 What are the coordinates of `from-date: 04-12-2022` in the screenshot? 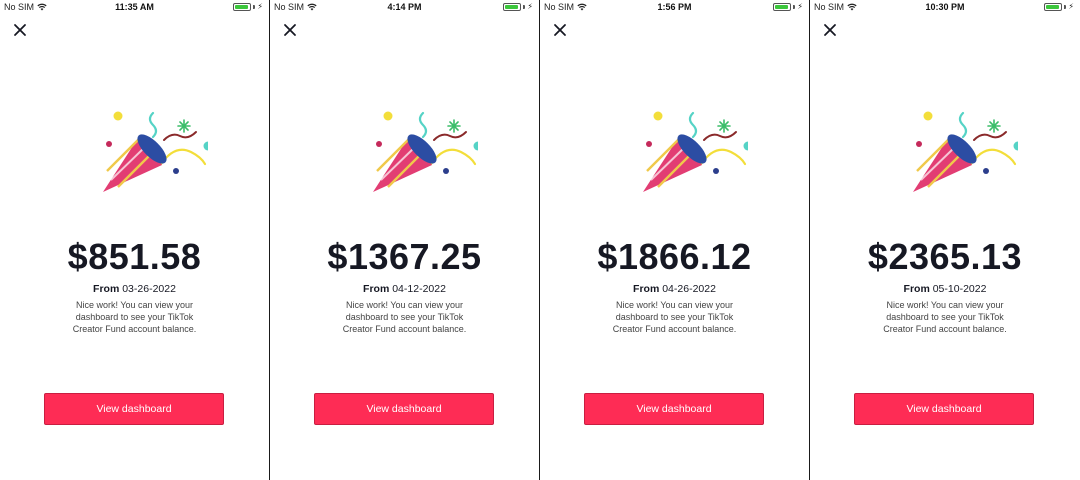 It's located at (419, 289).